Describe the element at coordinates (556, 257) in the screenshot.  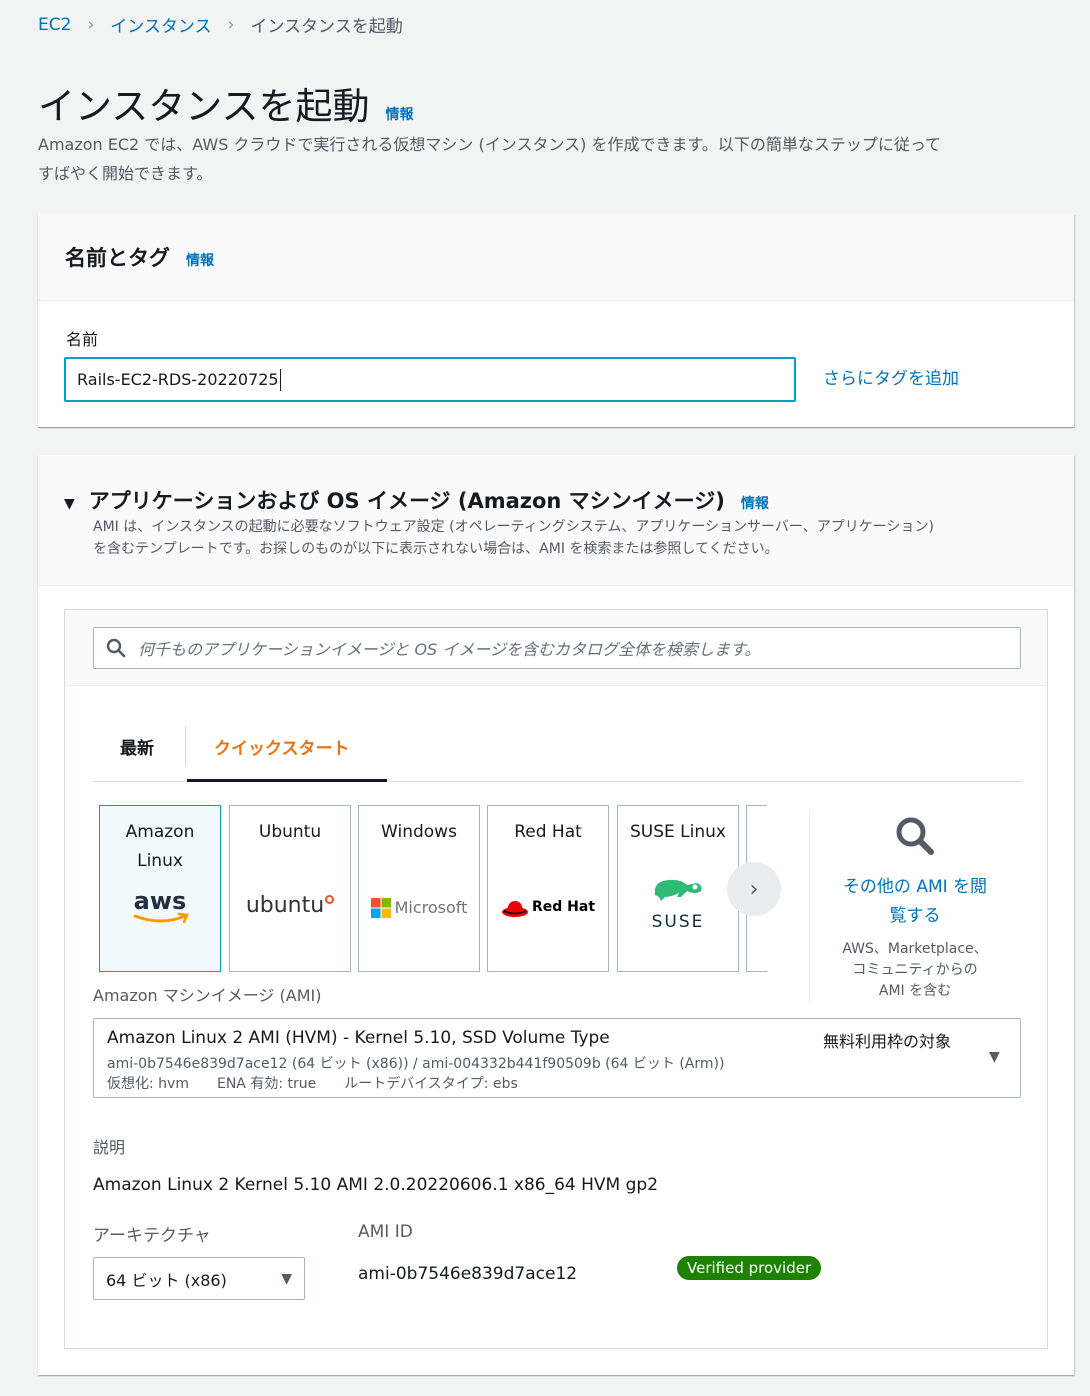
I see `name-tags-header: 名前とタグ 情報` at that location.